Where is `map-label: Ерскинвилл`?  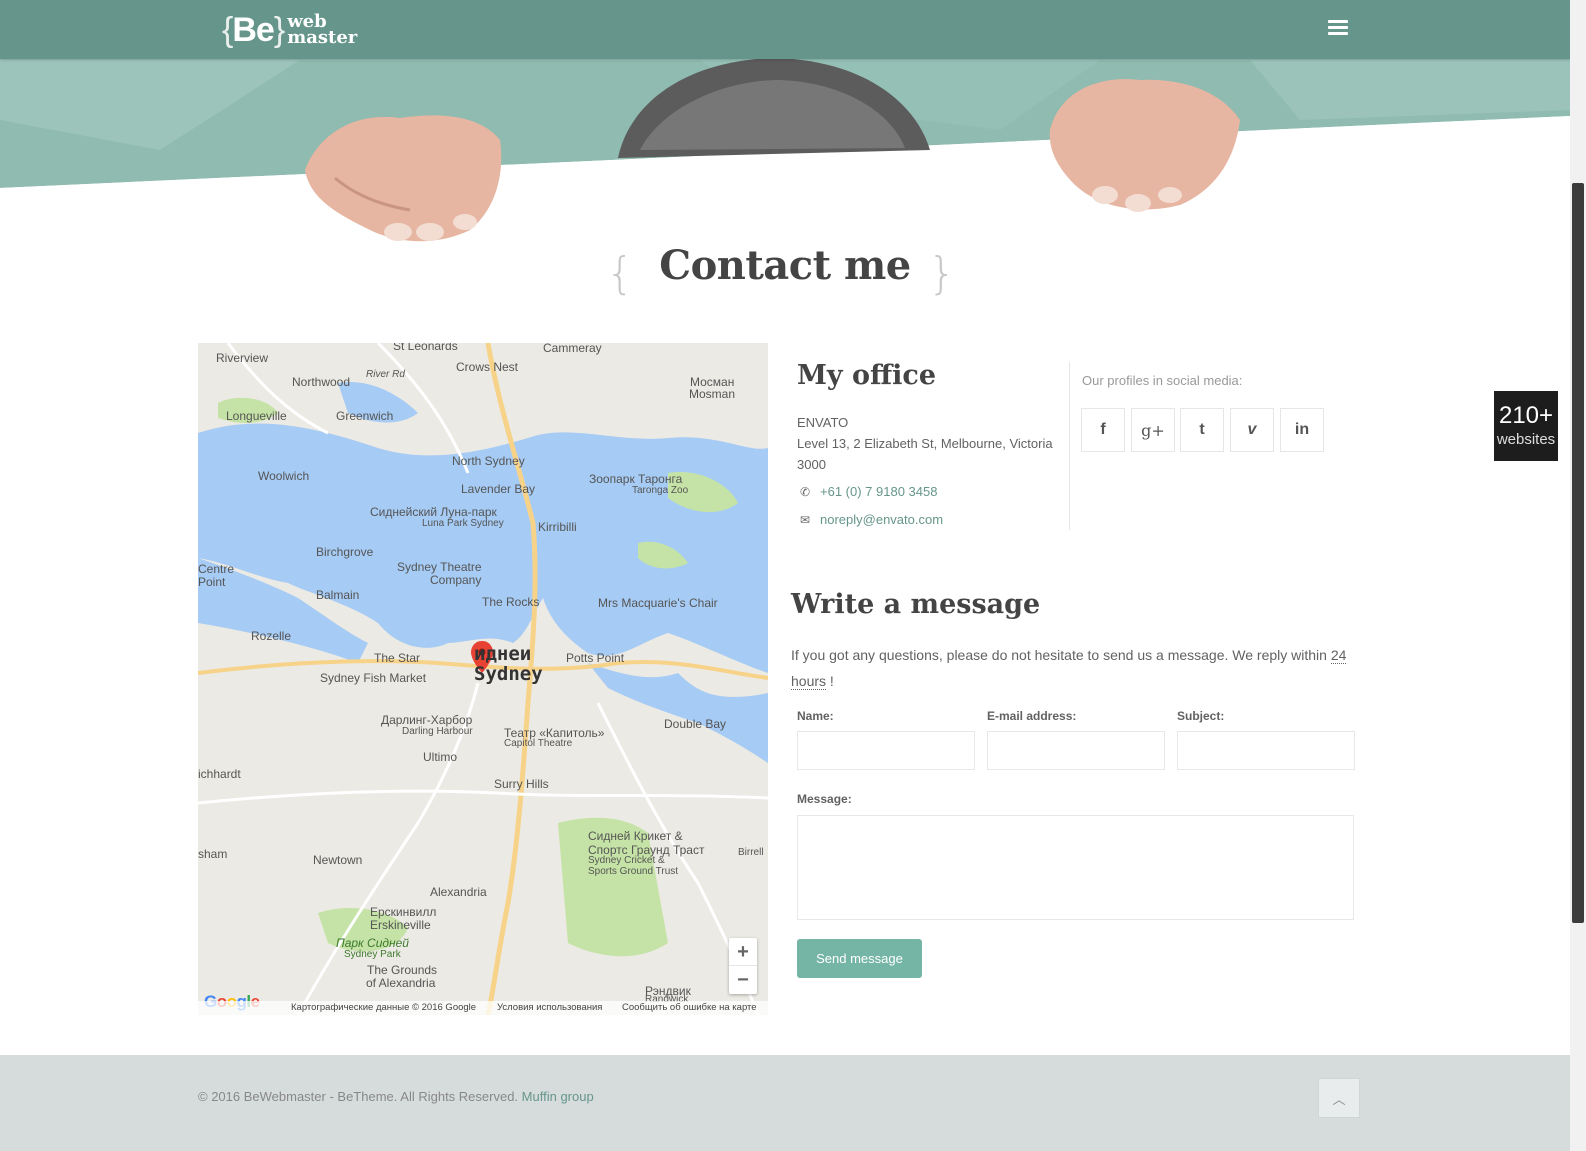 map-label: Ерскинвилл is located at coordinates (403, 912).